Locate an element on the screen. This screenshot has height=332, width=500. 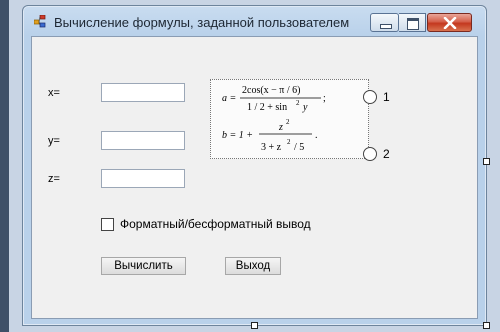
radio-1-label: 1 is located at coordinates (386, 97).